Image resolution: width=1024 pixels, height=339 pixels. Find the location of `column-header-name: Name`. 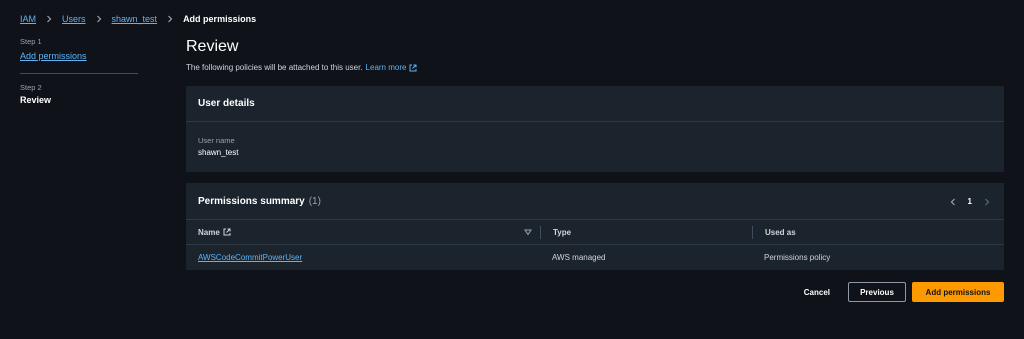

column-header-name: Name is located at coordinates (363, 232).